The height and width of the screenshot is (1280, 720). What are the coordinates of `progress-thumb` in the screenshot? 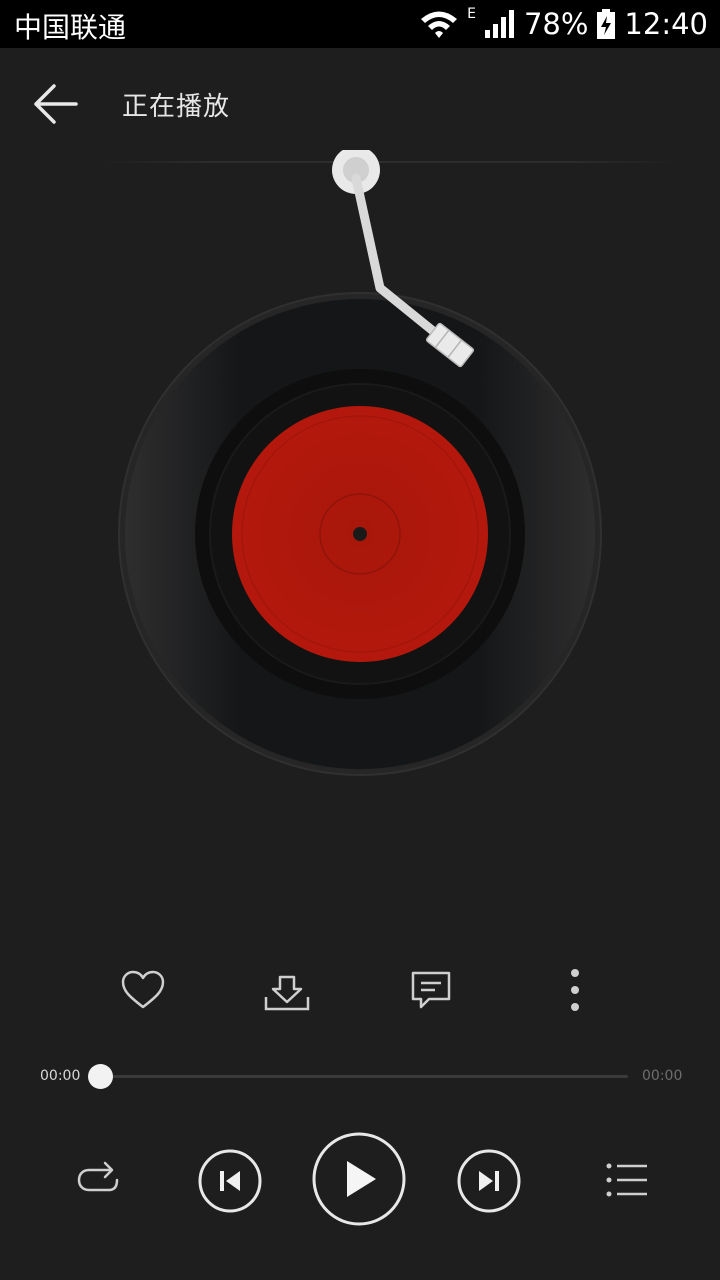 It's located at (100, 1076).